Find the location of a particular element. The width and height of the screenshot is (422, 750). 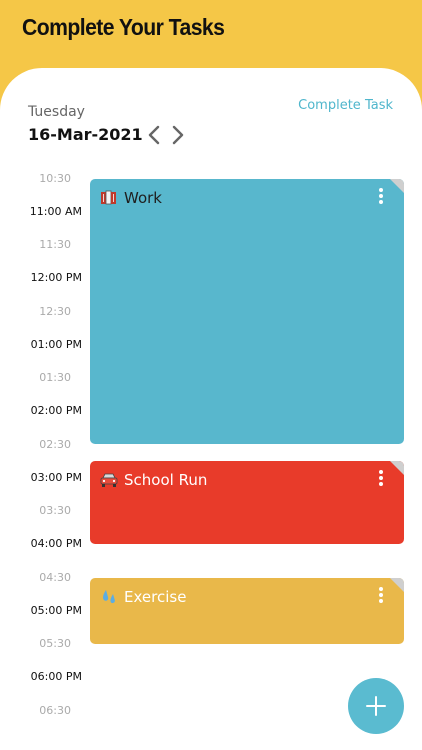

event-card-school-run: School Run is located at coordinates (247, 502).